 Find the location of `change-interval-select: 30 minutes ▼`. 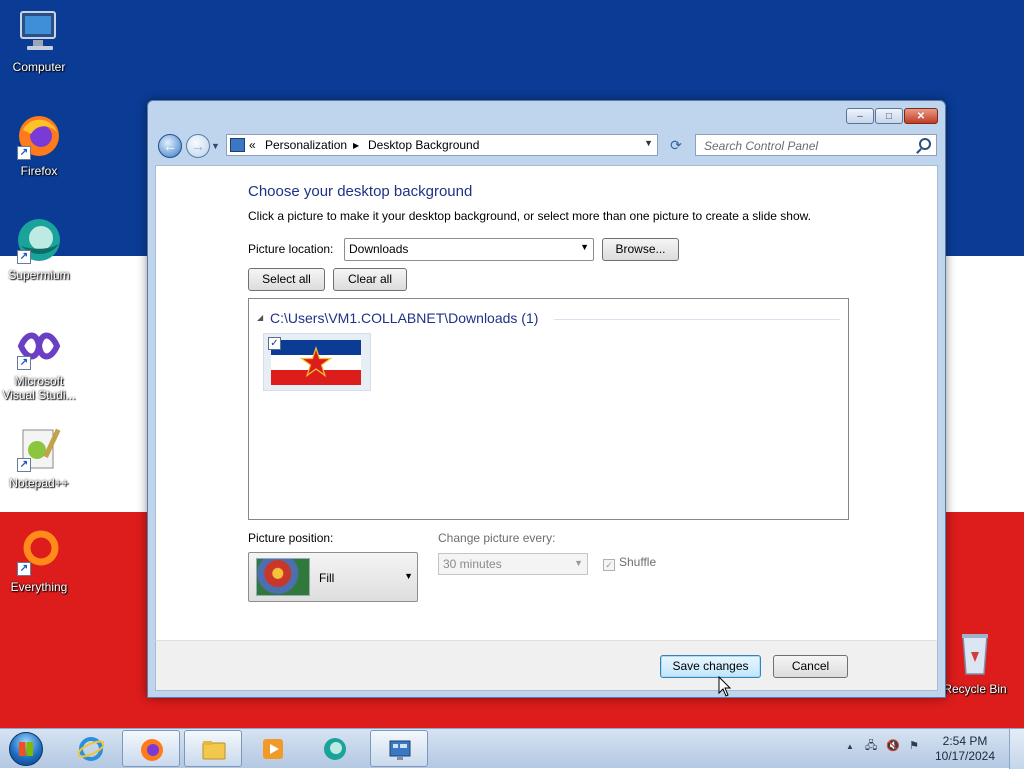

change-interval-select: 30 minutes ▼ is located at coordinates (513, 564).